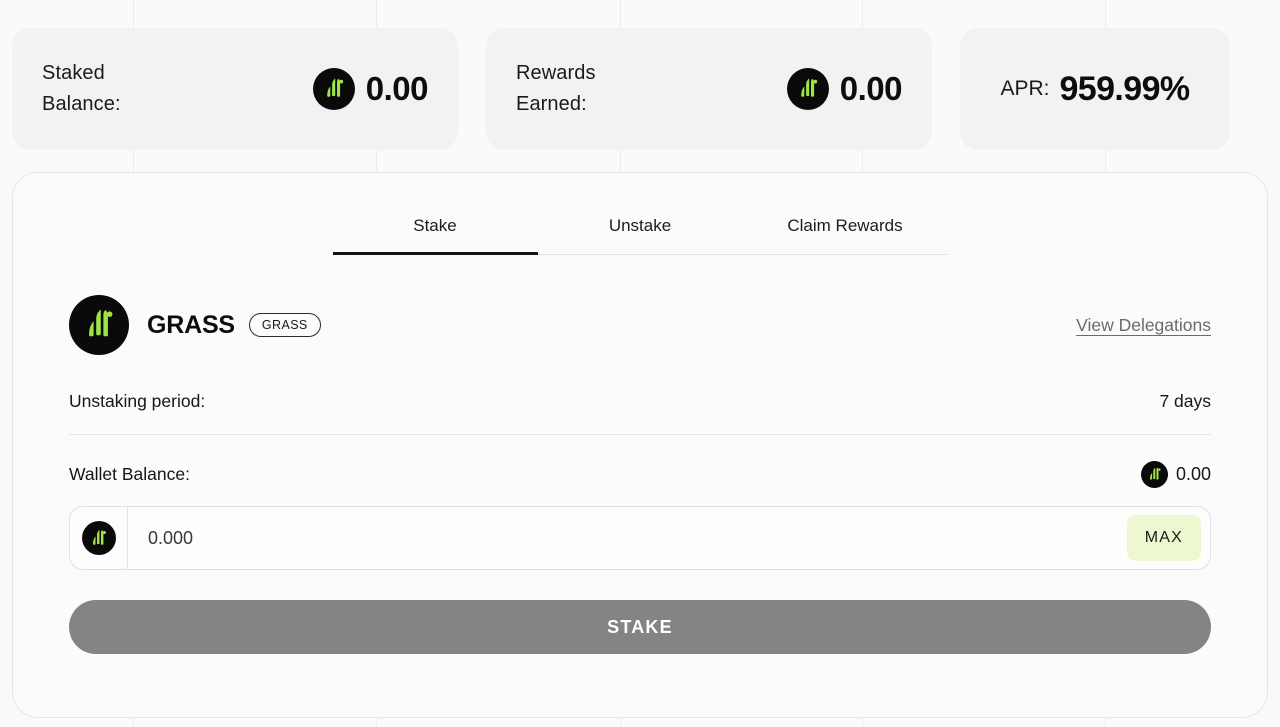 The width and height of the screenshot is (1280, 727). Describe the element at coordinates (284, 325) in the screenshot. I see `token-symbol-badge: GRASS` at that location.